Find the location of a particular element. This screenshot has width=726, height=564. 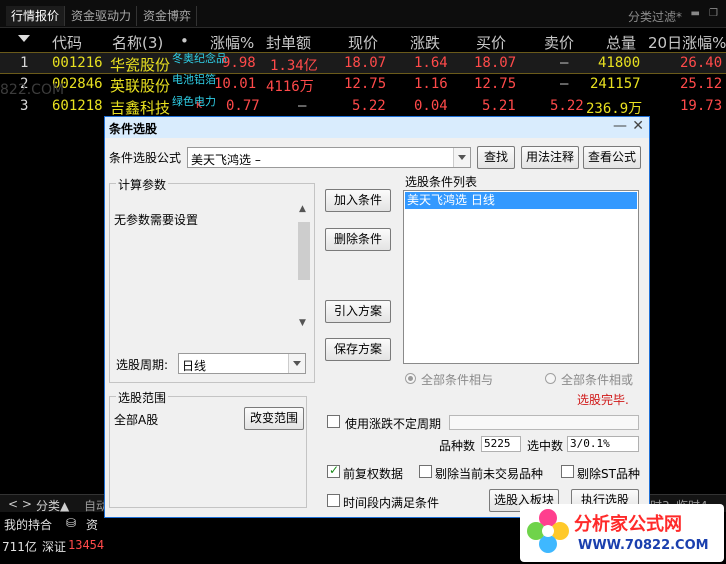

col-20d-pct: 20日涨幅% is located at coordinates (687, 42).